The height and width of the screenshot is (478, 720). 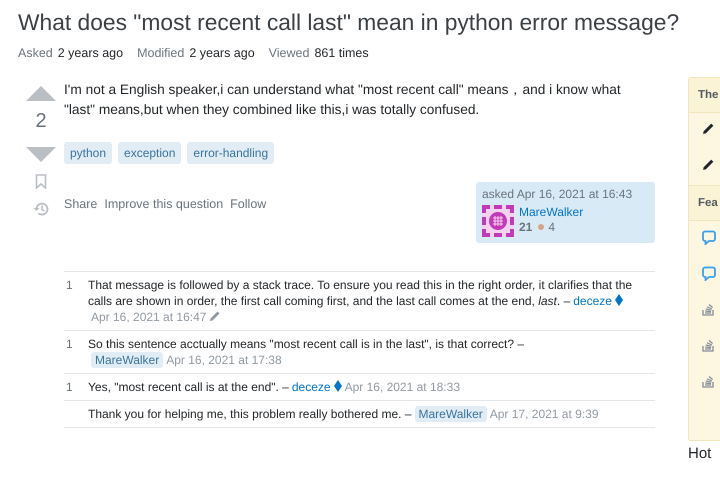 I want to click on question-title: What does "most recent call last" mean in python error message?, so click(x=349, y=22).